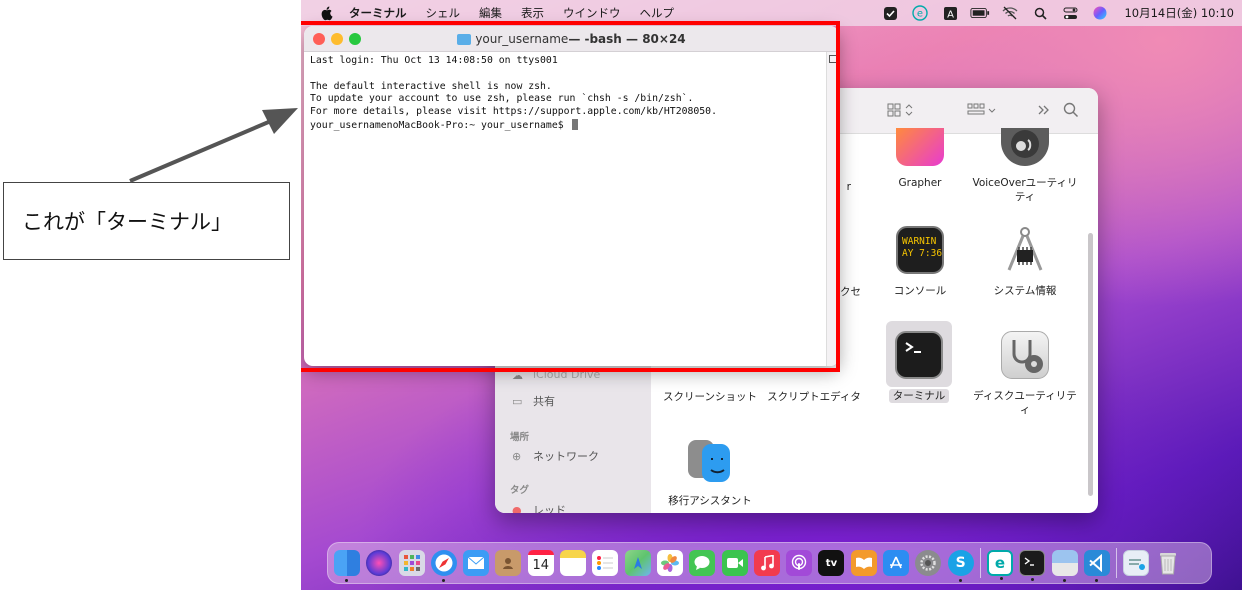 The image size is (1242, 590). Describe the element at coordinates (532, 13) in the screenshot. I see `menu-view: 表示` at that location.